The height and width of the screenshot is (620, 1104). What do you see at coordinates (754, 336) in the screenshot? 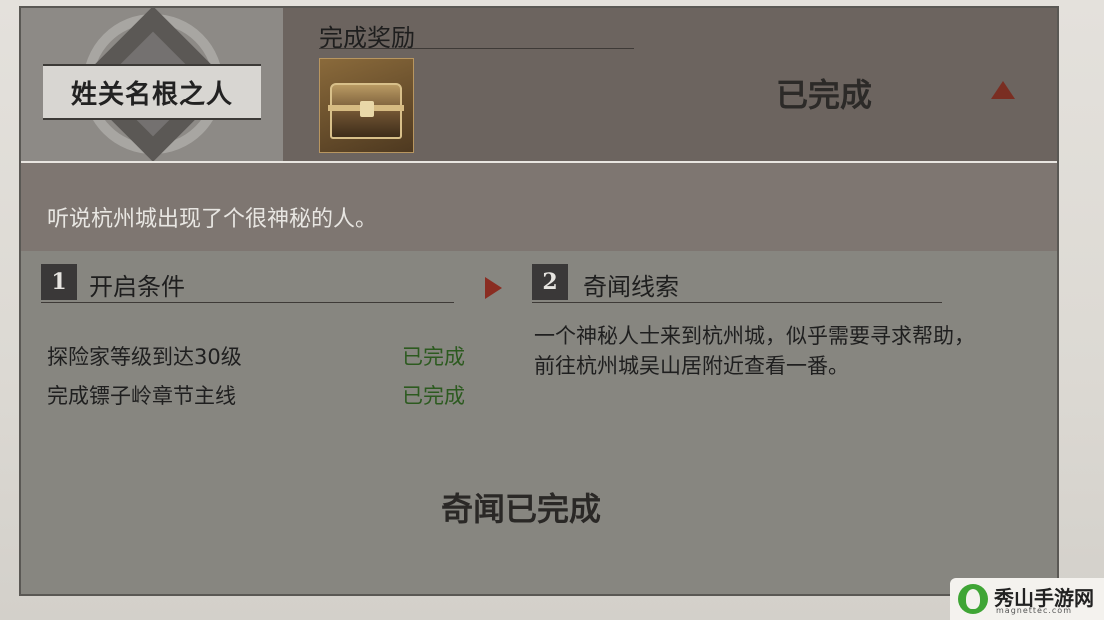
I see `clue-line-1: 一个神秘人士来到杭州城，似乎需要寻求帮助，` at bounding box center [754, 336].